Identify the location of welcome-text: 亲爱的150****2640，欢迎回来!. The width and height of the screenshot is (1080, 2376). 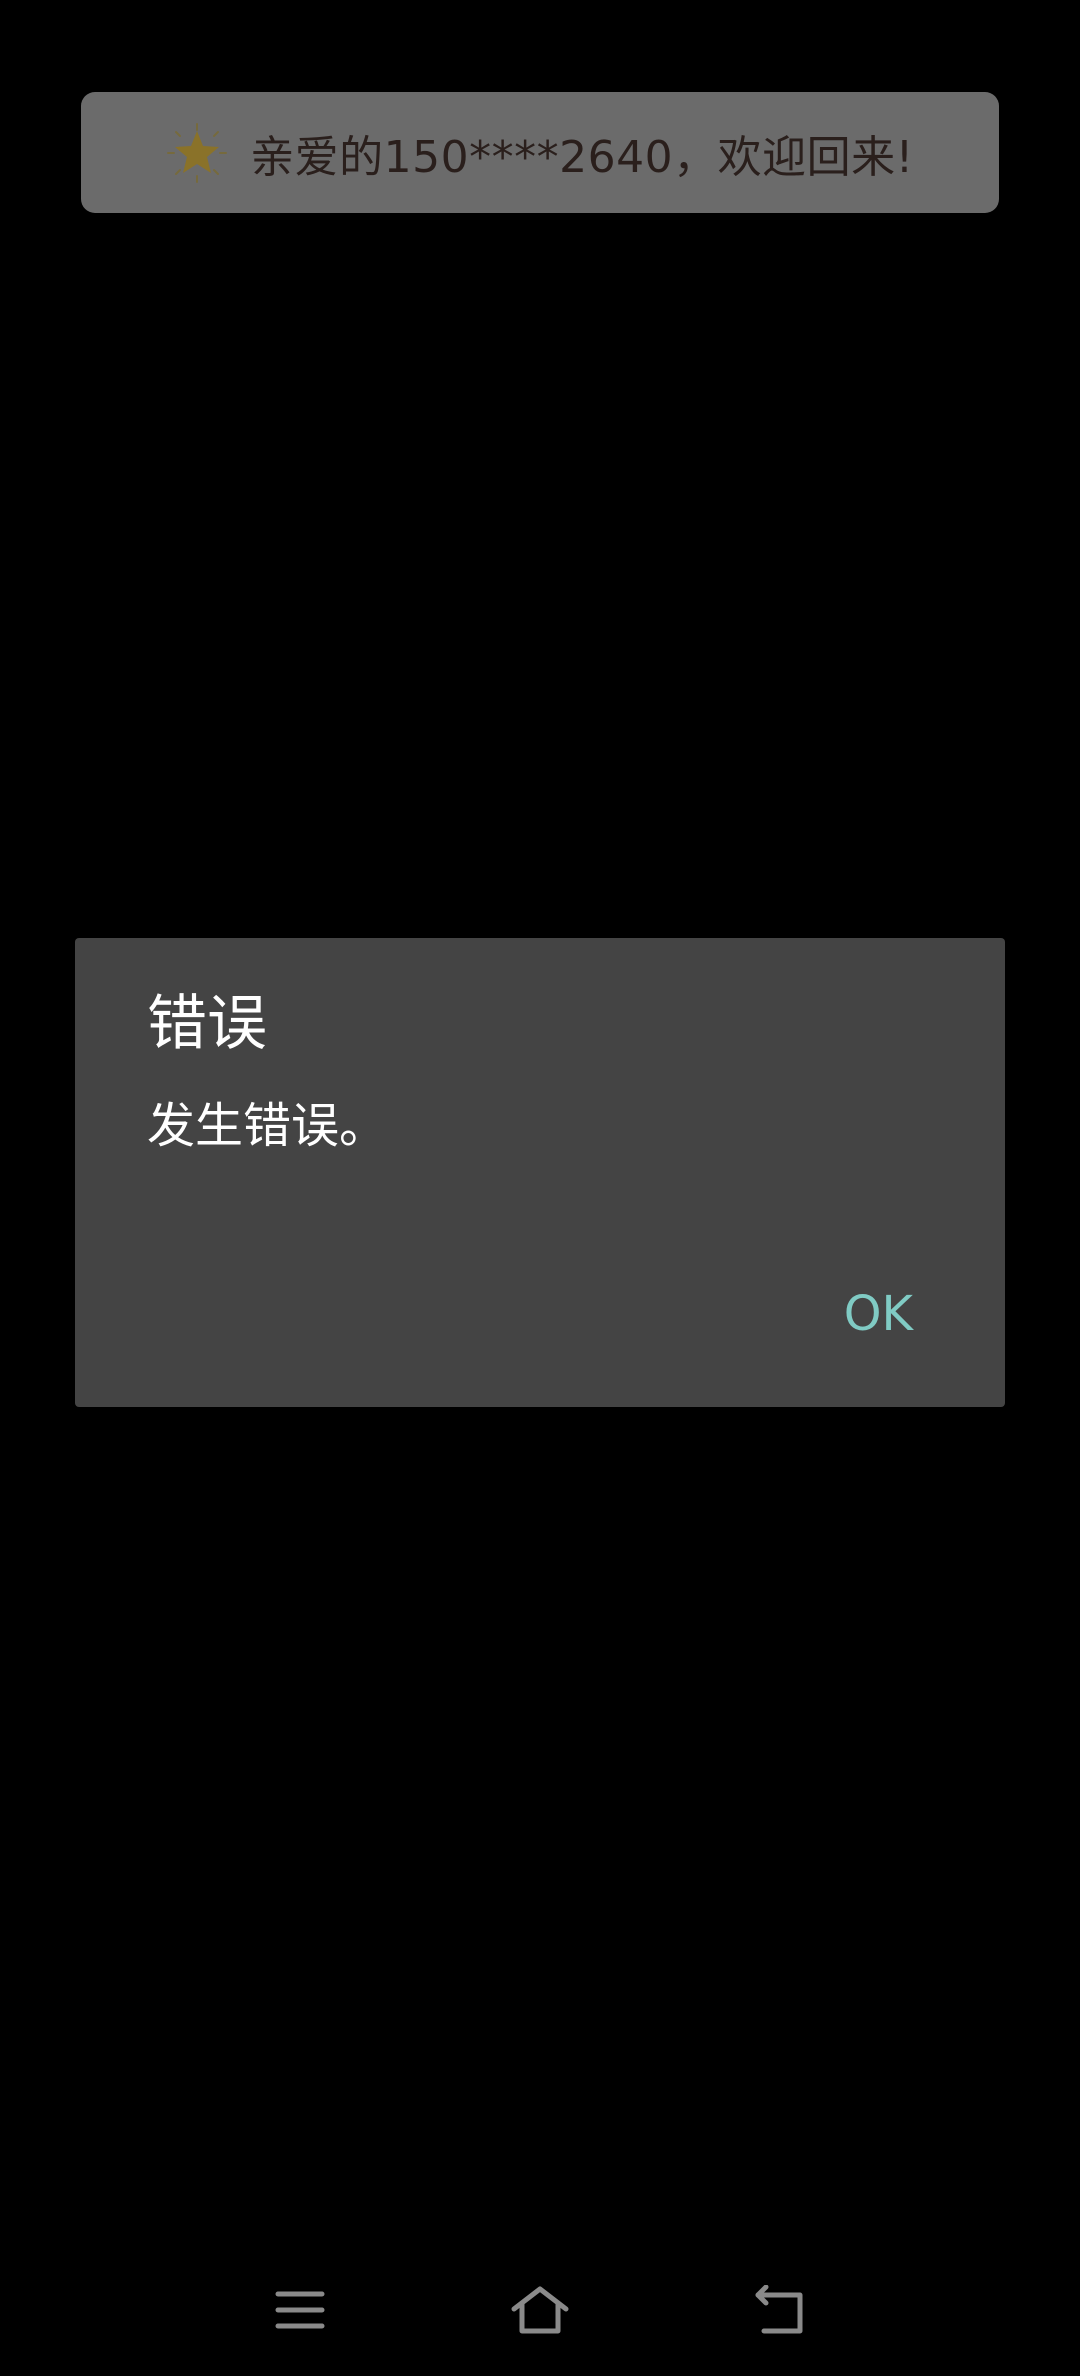
(582, 157).